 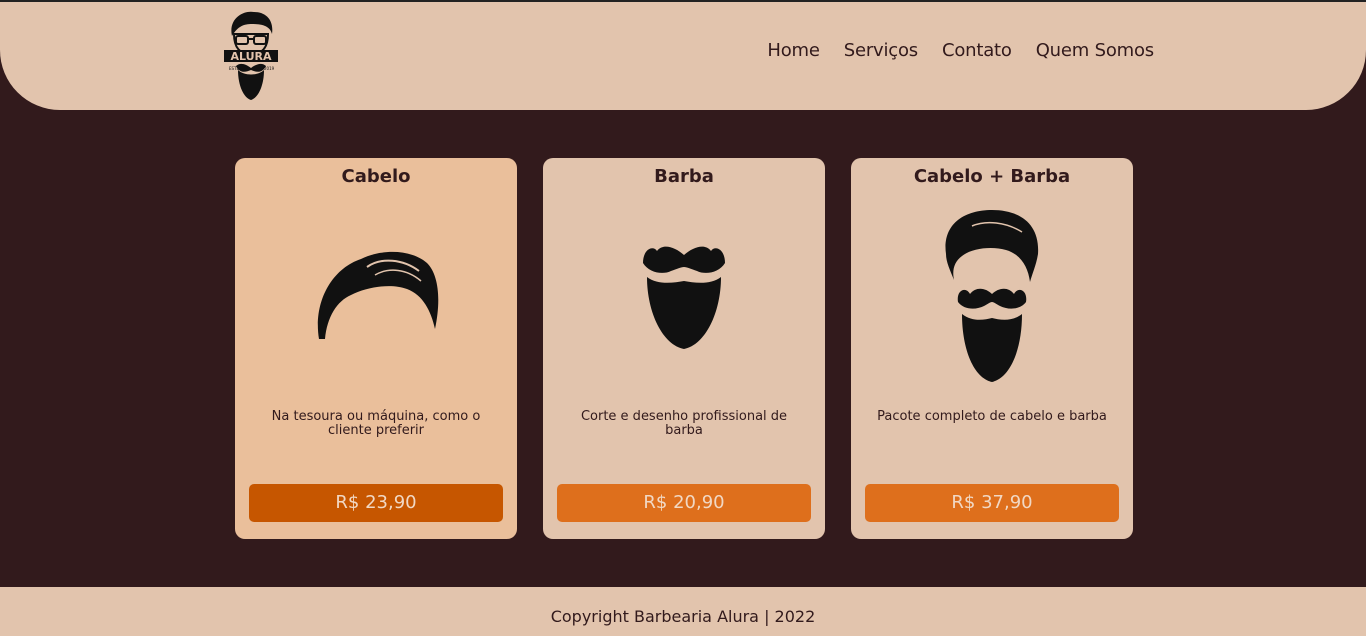 What do you see at coordinates (378, 295) in the screenshot?
I see `hair-icon` at bounding box center [378, 295].